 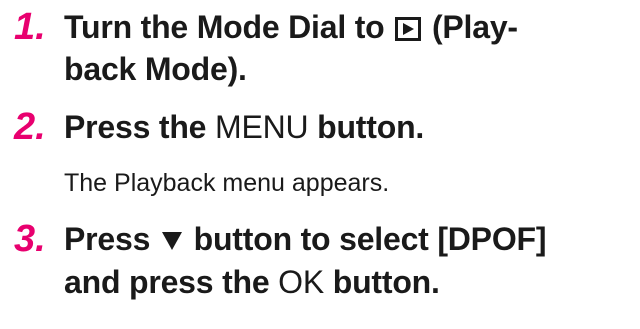 I want to click on step-2-text-suffix: button., so click(x=371, y=127).